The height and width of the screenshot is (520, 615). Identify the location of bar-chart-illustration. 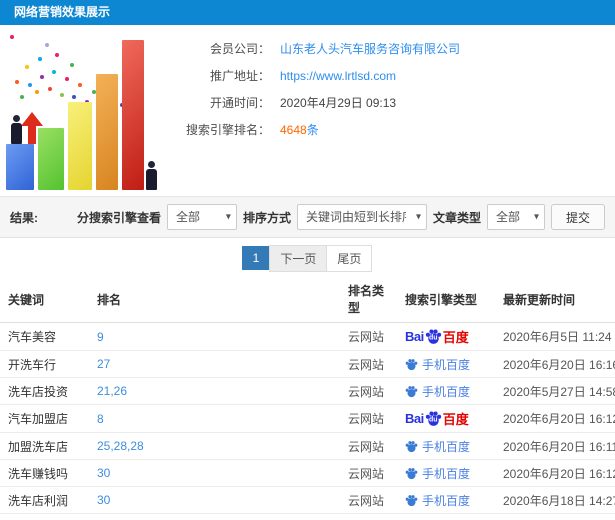
(80, 110).